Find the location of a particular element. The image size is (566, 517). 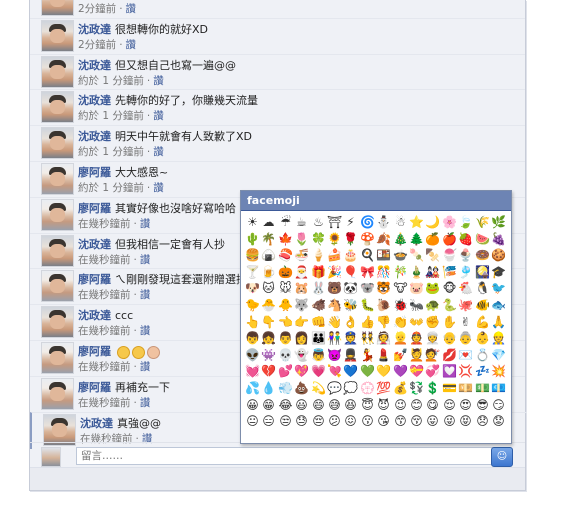

emoji-cell: 😕 is located at coordinates (334, 421).